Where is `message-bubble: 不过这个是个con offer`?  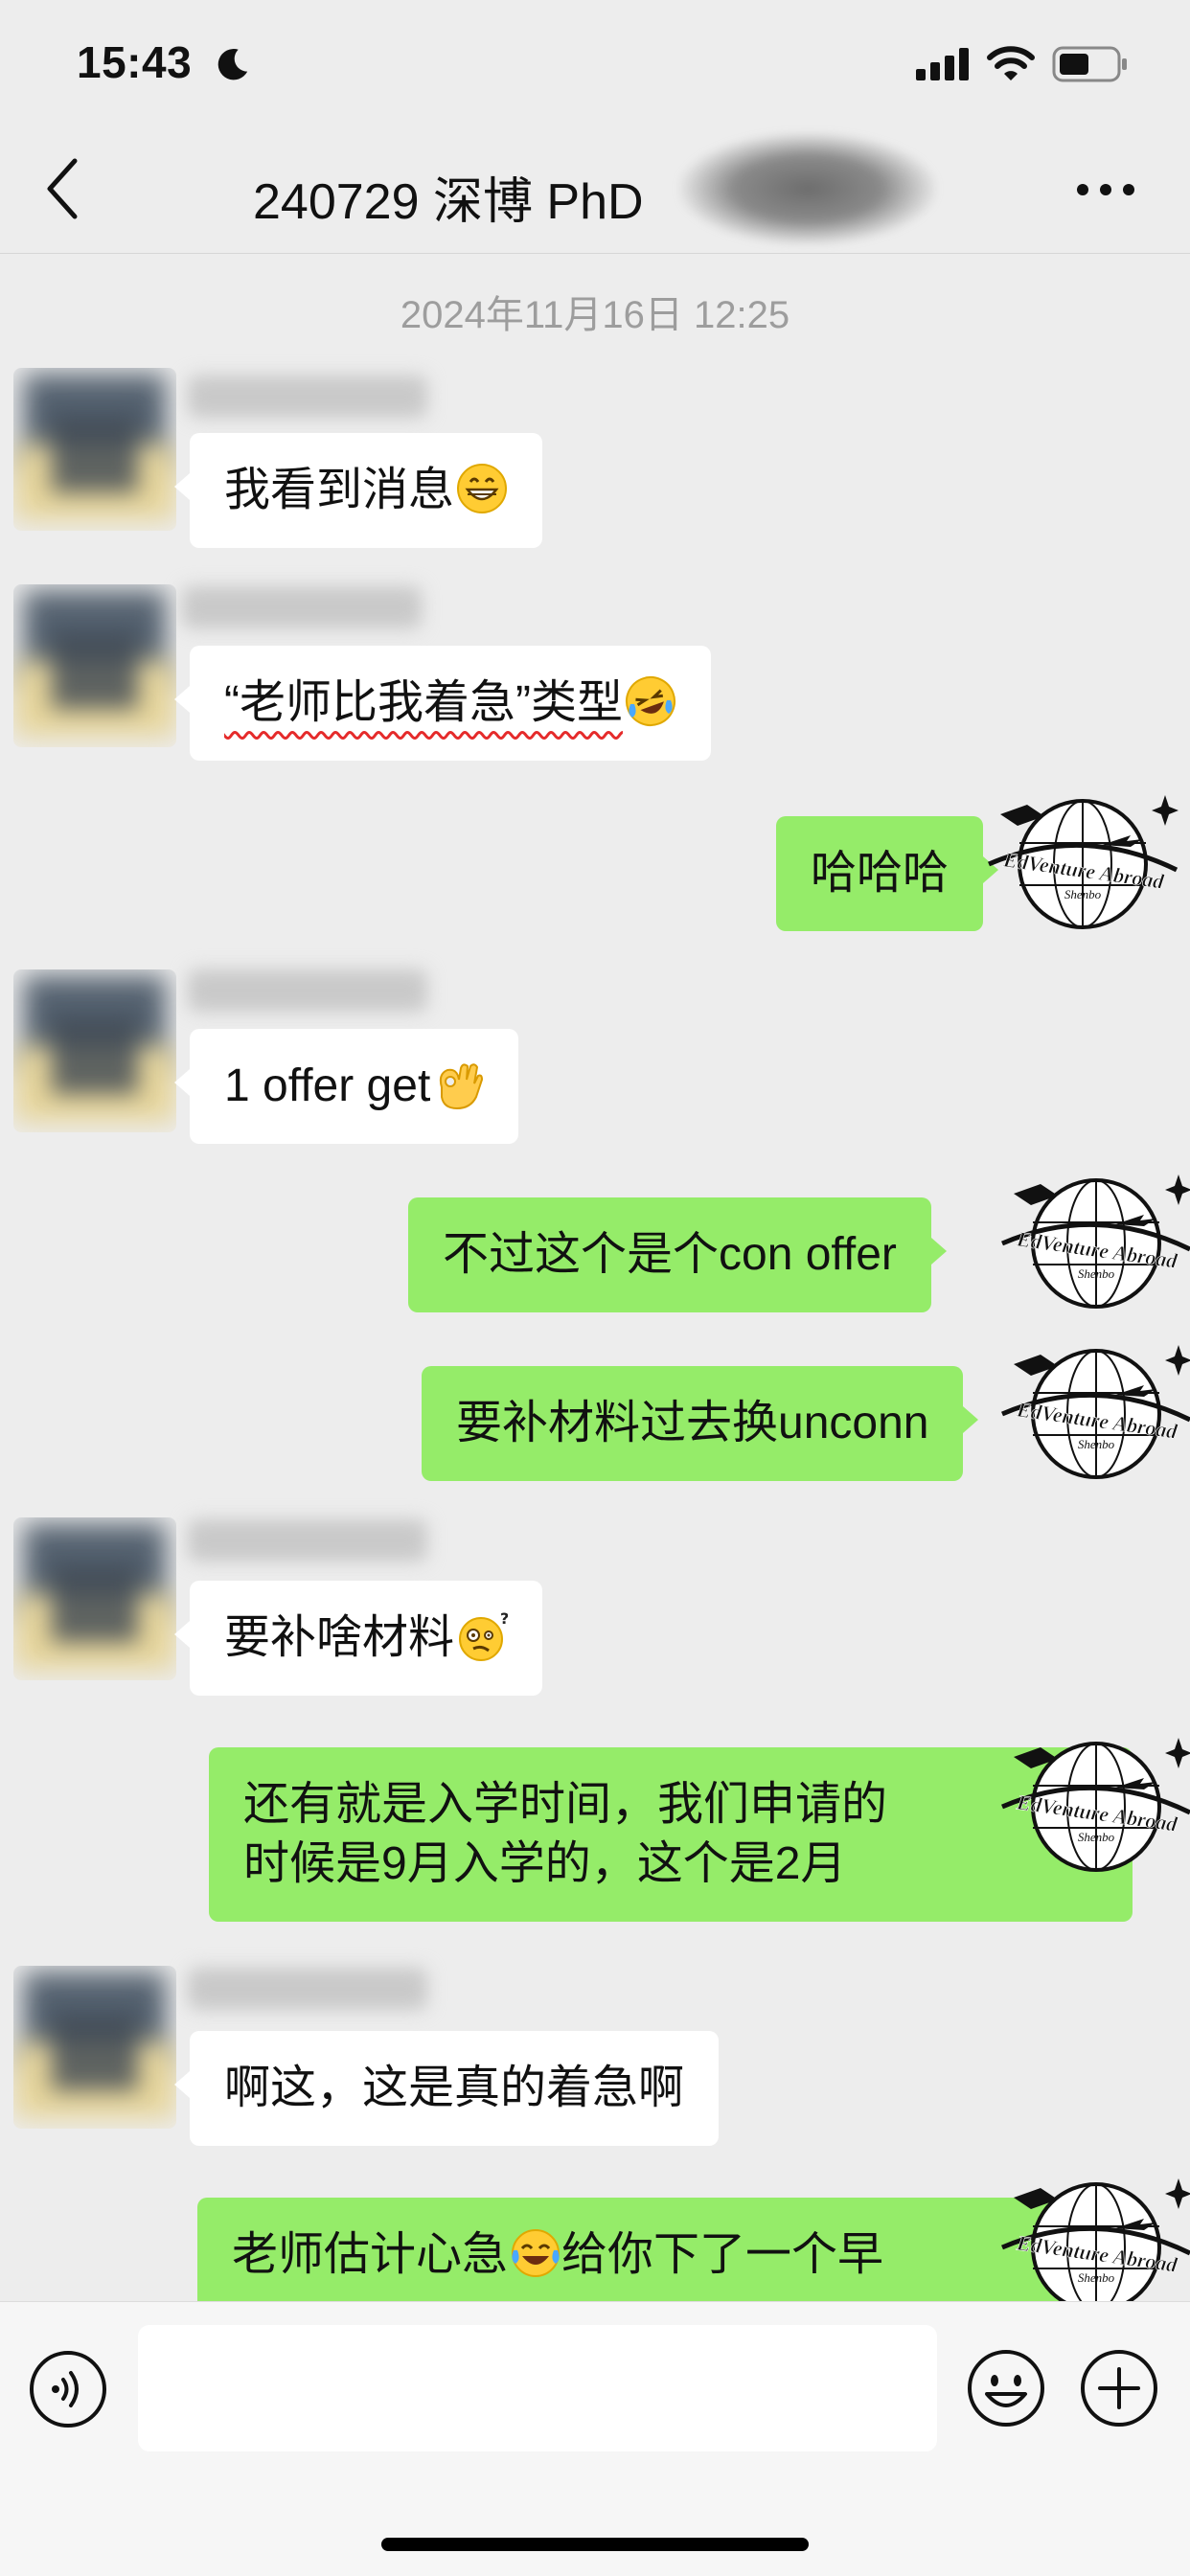
message-bubble: 不过这个是个con offer is located at coordinates (678, 1254).